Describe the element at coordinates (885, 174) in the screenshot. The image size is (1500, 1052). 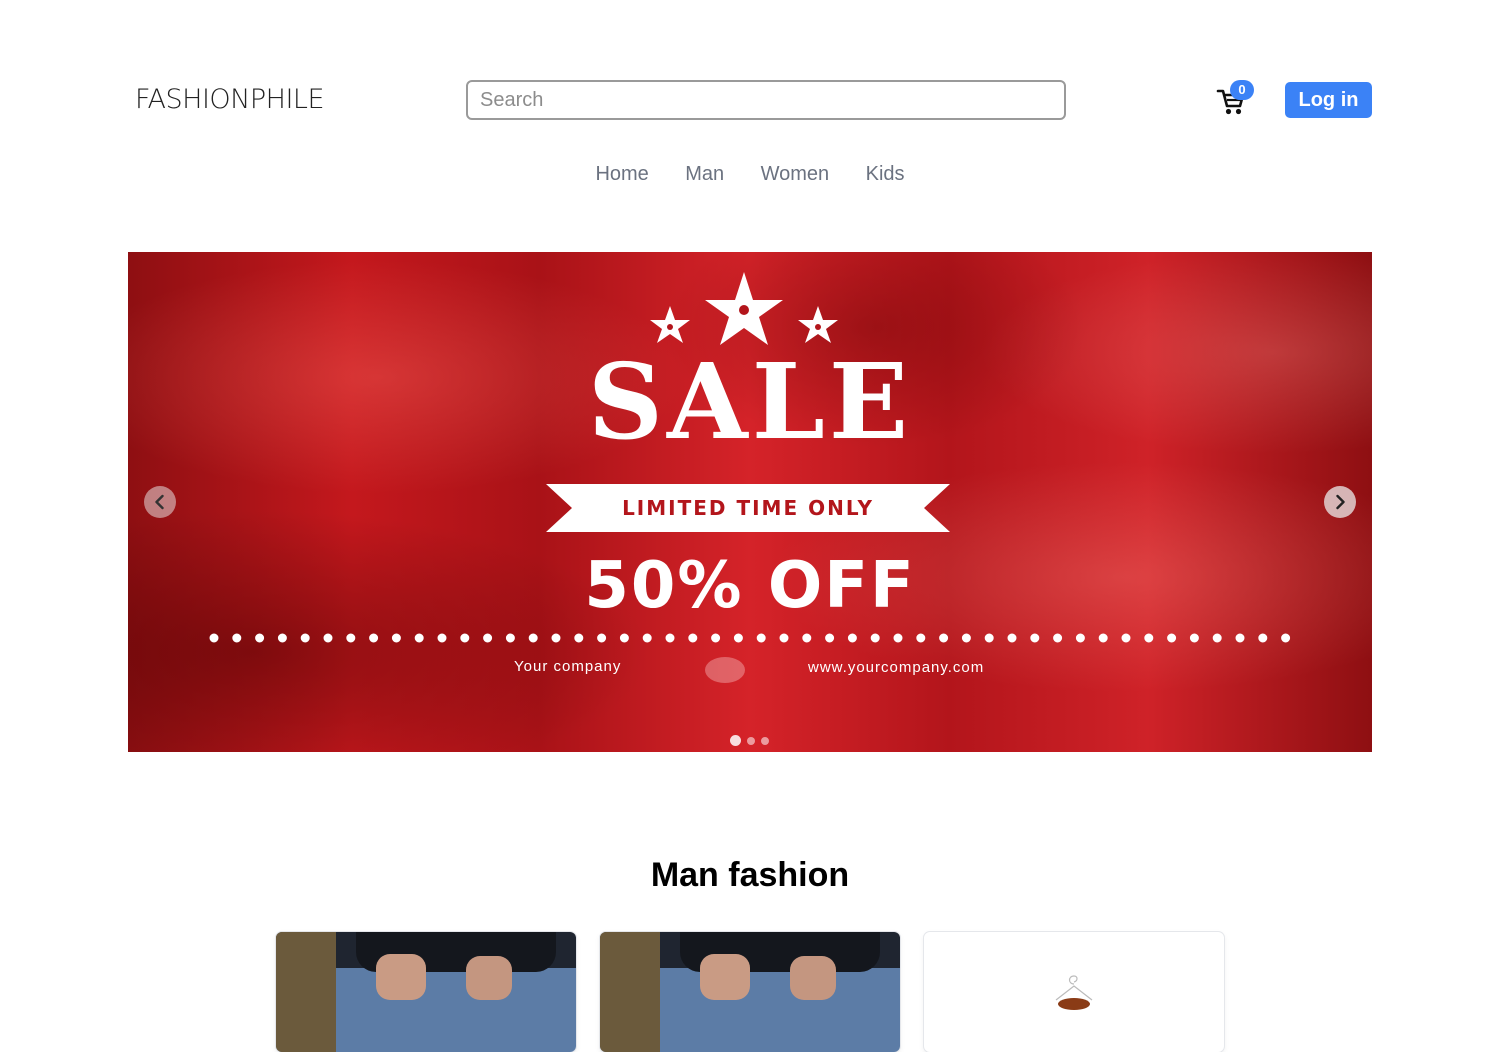
I see `nav-item-kids: Kids` at that location.